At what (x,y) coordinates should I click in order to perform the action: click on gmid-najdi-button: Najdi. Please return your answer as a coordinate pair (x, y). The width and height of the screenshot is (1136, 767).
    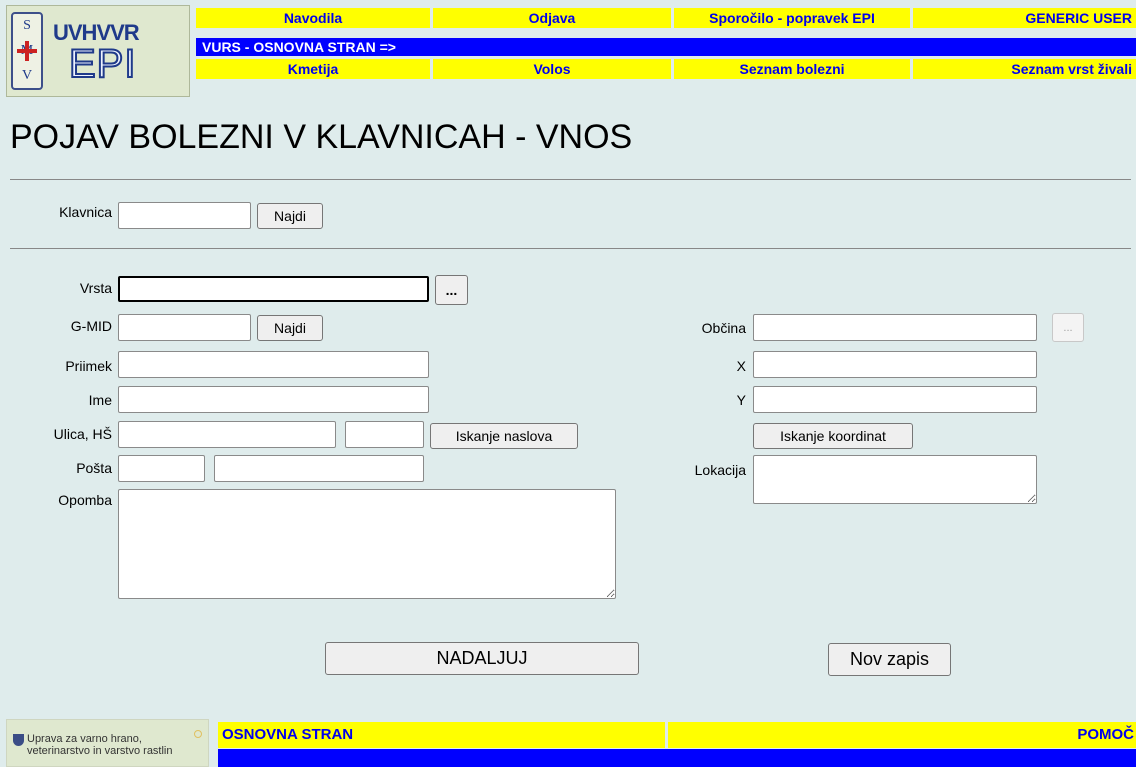
    Looking at the image, I should click on (290, 328).